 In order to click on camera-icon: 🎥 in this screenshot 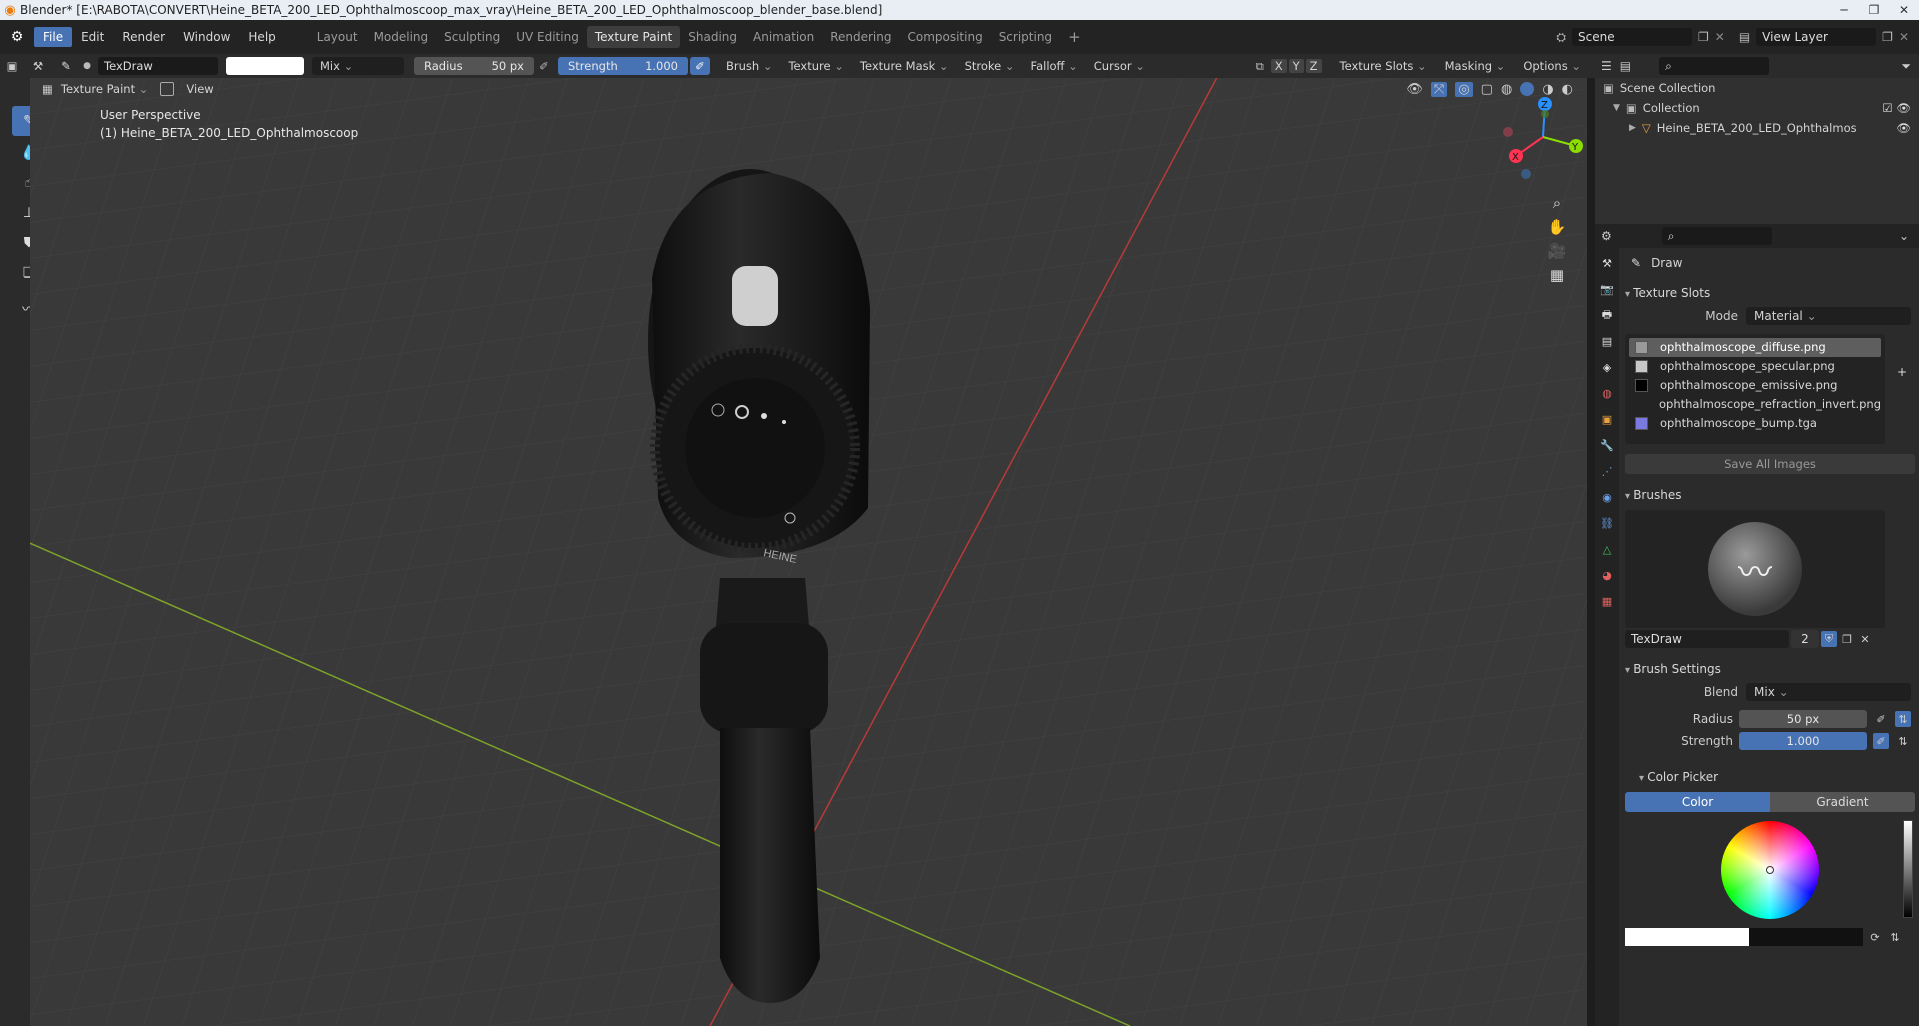, I will do `click(1557, 251)`.